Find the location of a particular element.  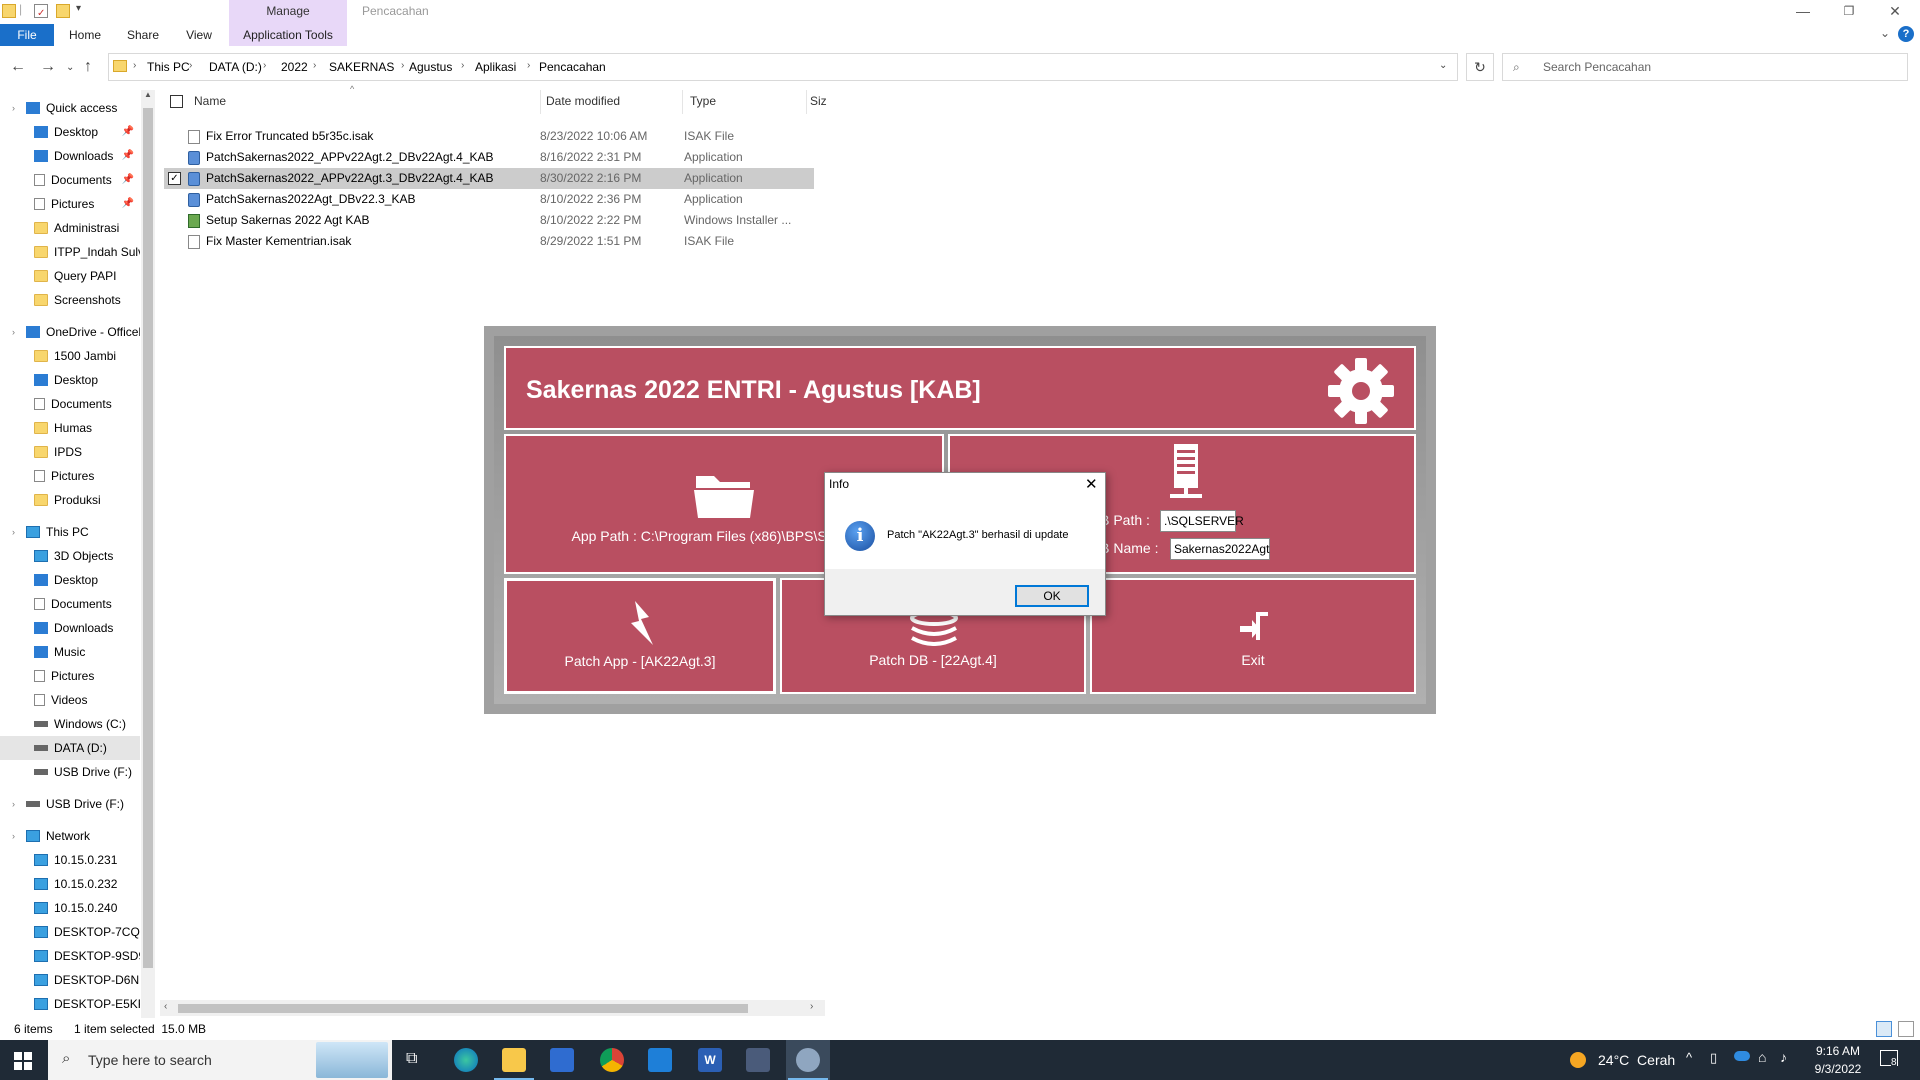

battery-icon: ▯ is located at coordinates (1713, 1058).